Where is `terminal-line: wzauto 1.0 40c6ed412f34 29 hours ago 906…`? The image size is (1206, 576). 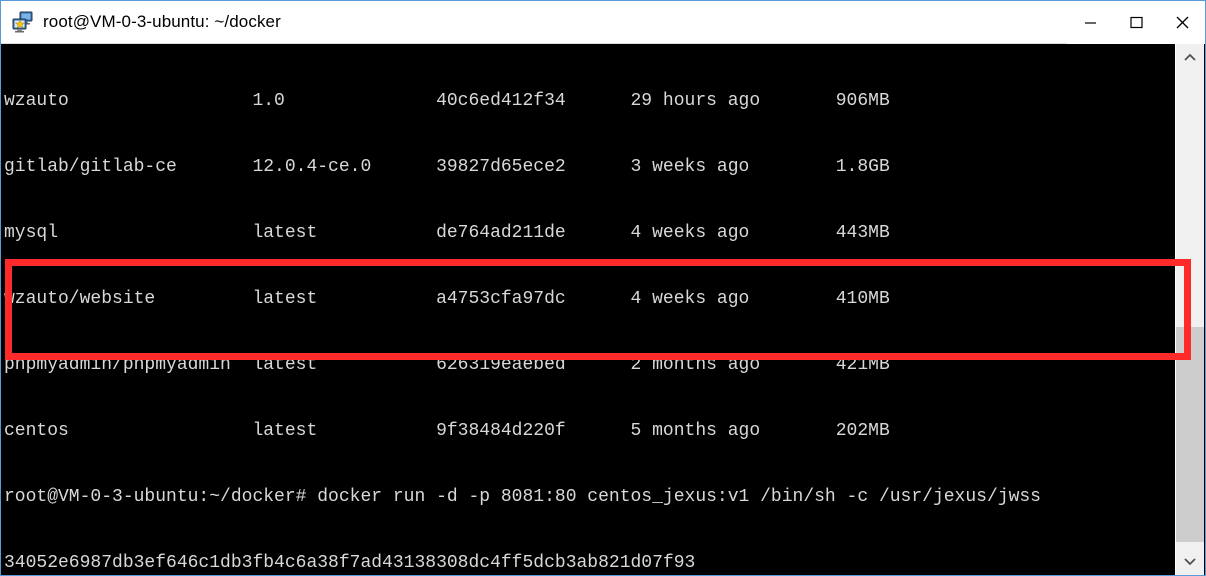
terminal-line: wzauto 1.0 40c6ed412f34 29 hours ago 906… is located at coordinates (447, 101).